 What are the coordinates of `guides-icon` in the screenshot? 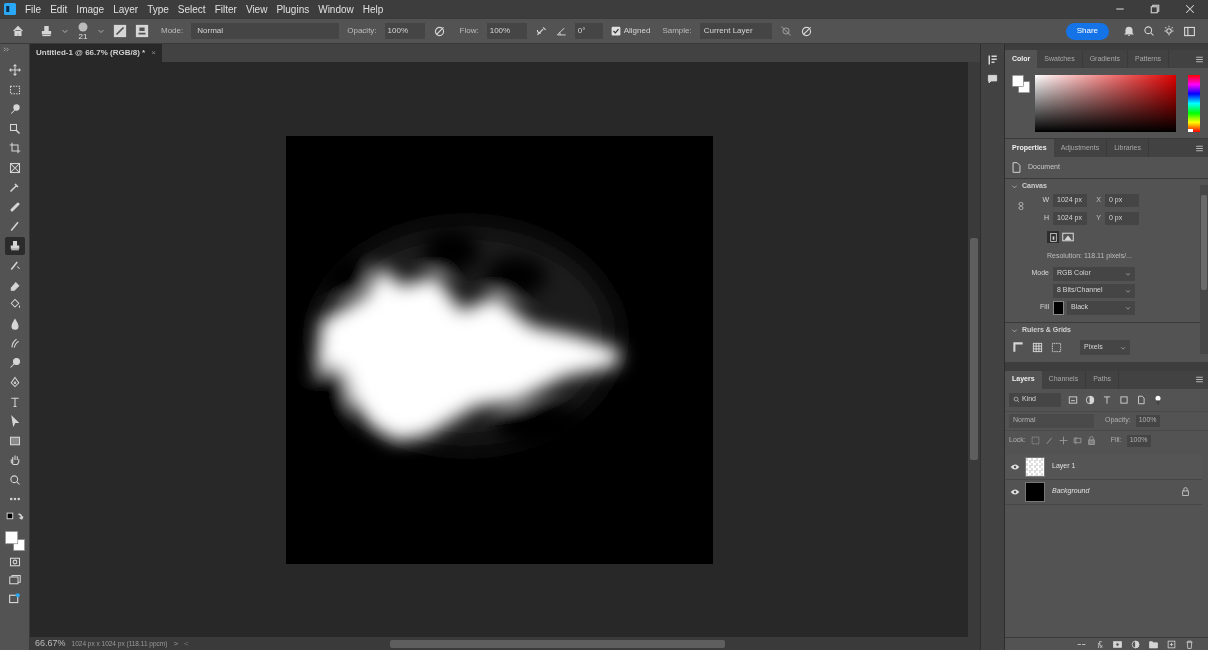 It's located at (1056, 347).